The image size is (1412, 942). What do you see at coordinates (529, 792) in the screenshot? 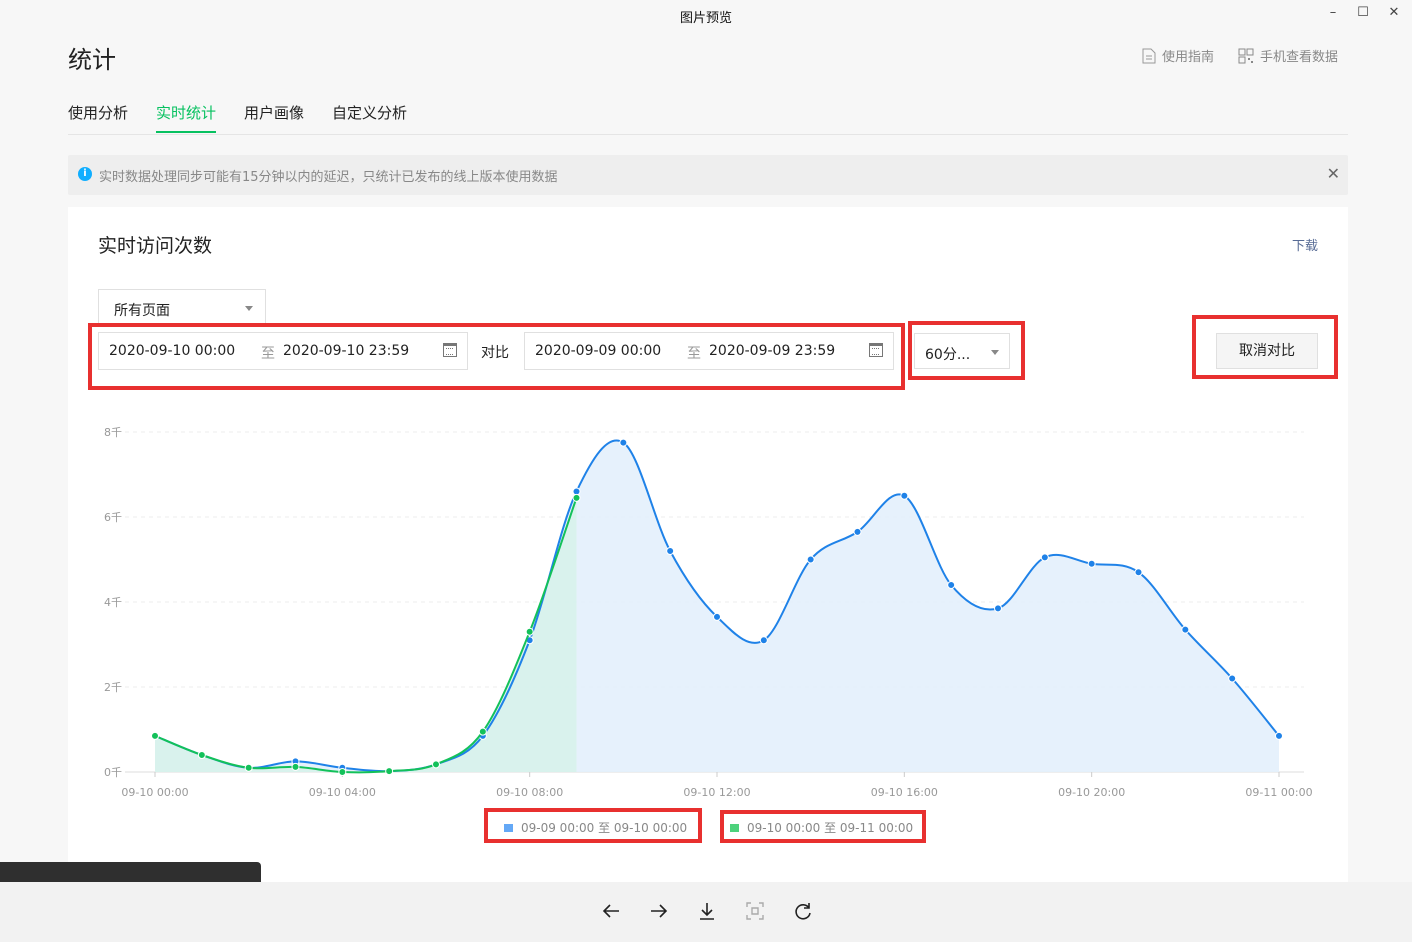
I see `x-tick-label: 09-10 08:00` at bounding box center [529, 792].